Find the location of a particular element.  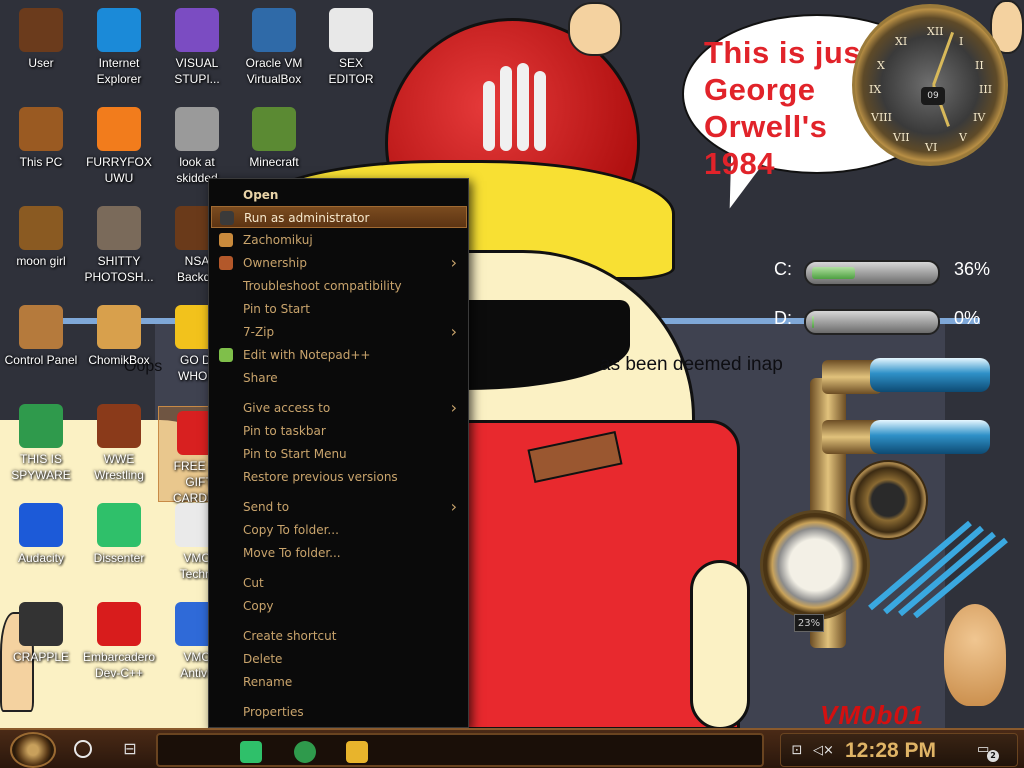

context-menu-item: Ownership › is located at coordinates (339, 263).